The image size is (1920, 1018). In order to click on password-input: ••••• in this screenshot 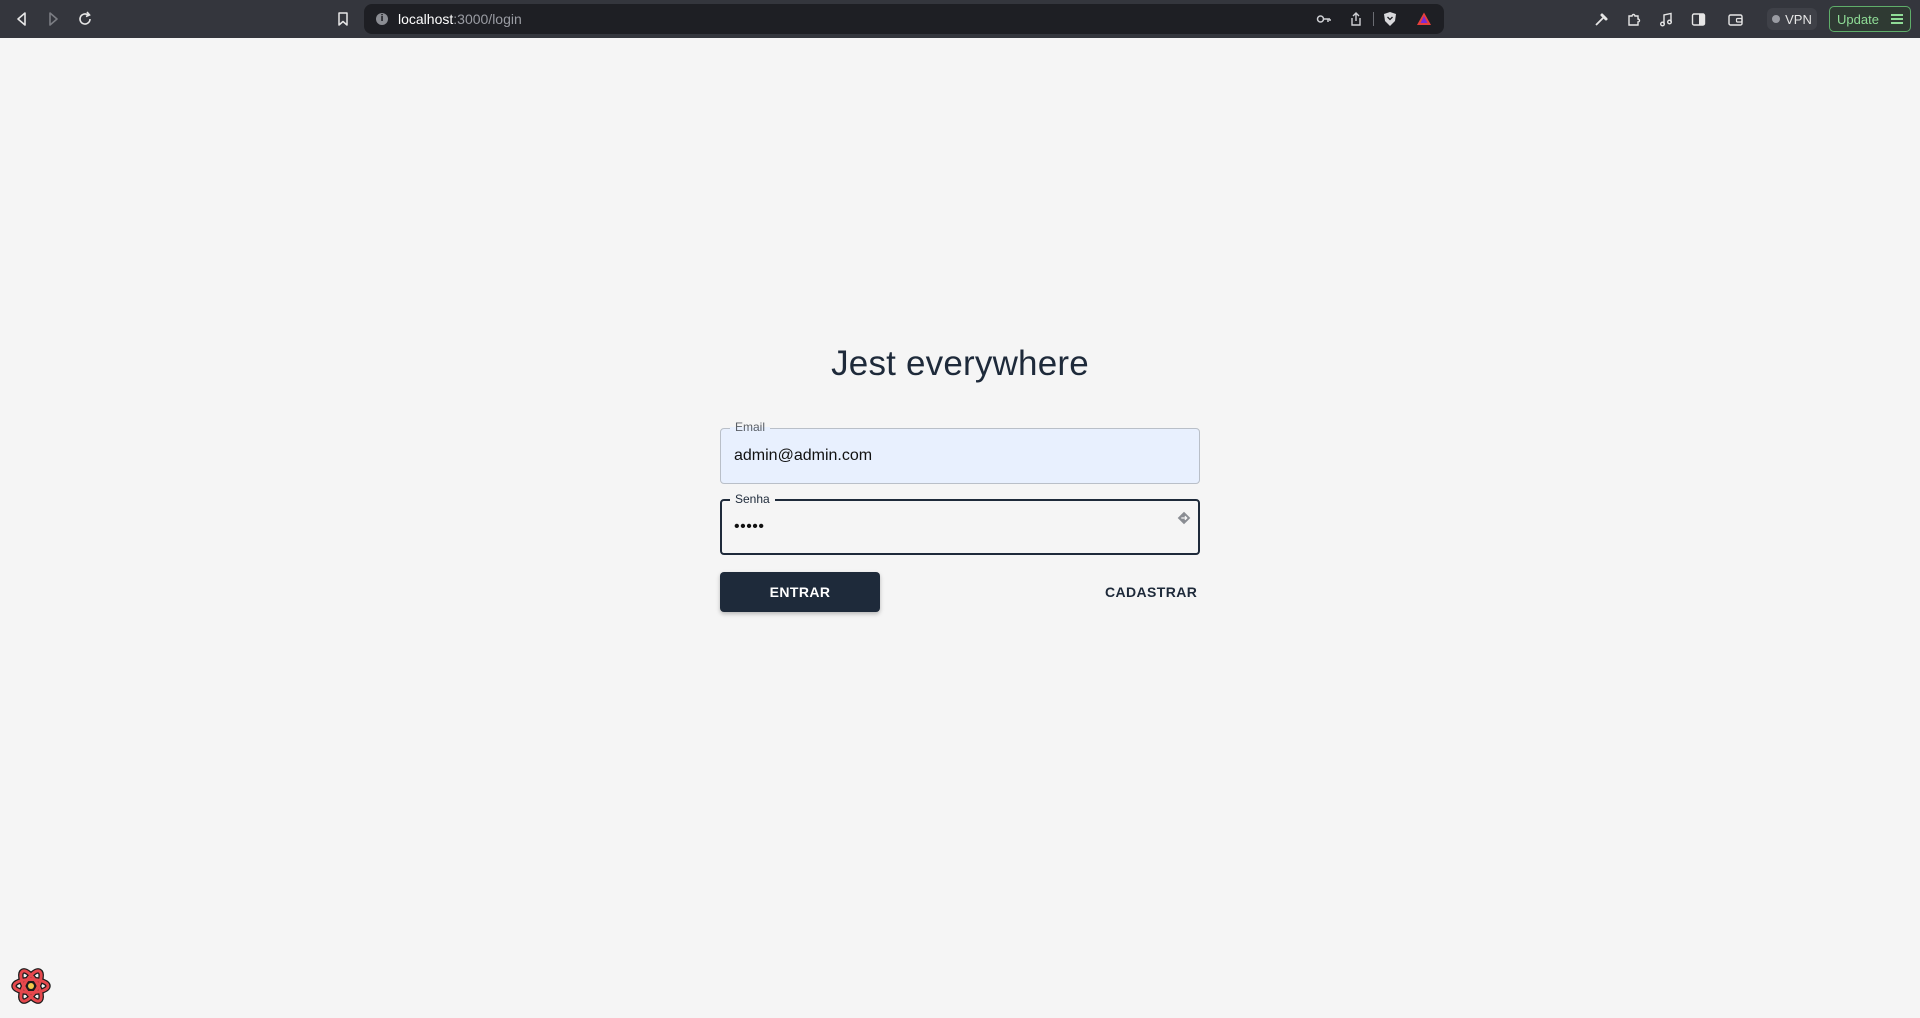, I will do `click(944, 527)`.